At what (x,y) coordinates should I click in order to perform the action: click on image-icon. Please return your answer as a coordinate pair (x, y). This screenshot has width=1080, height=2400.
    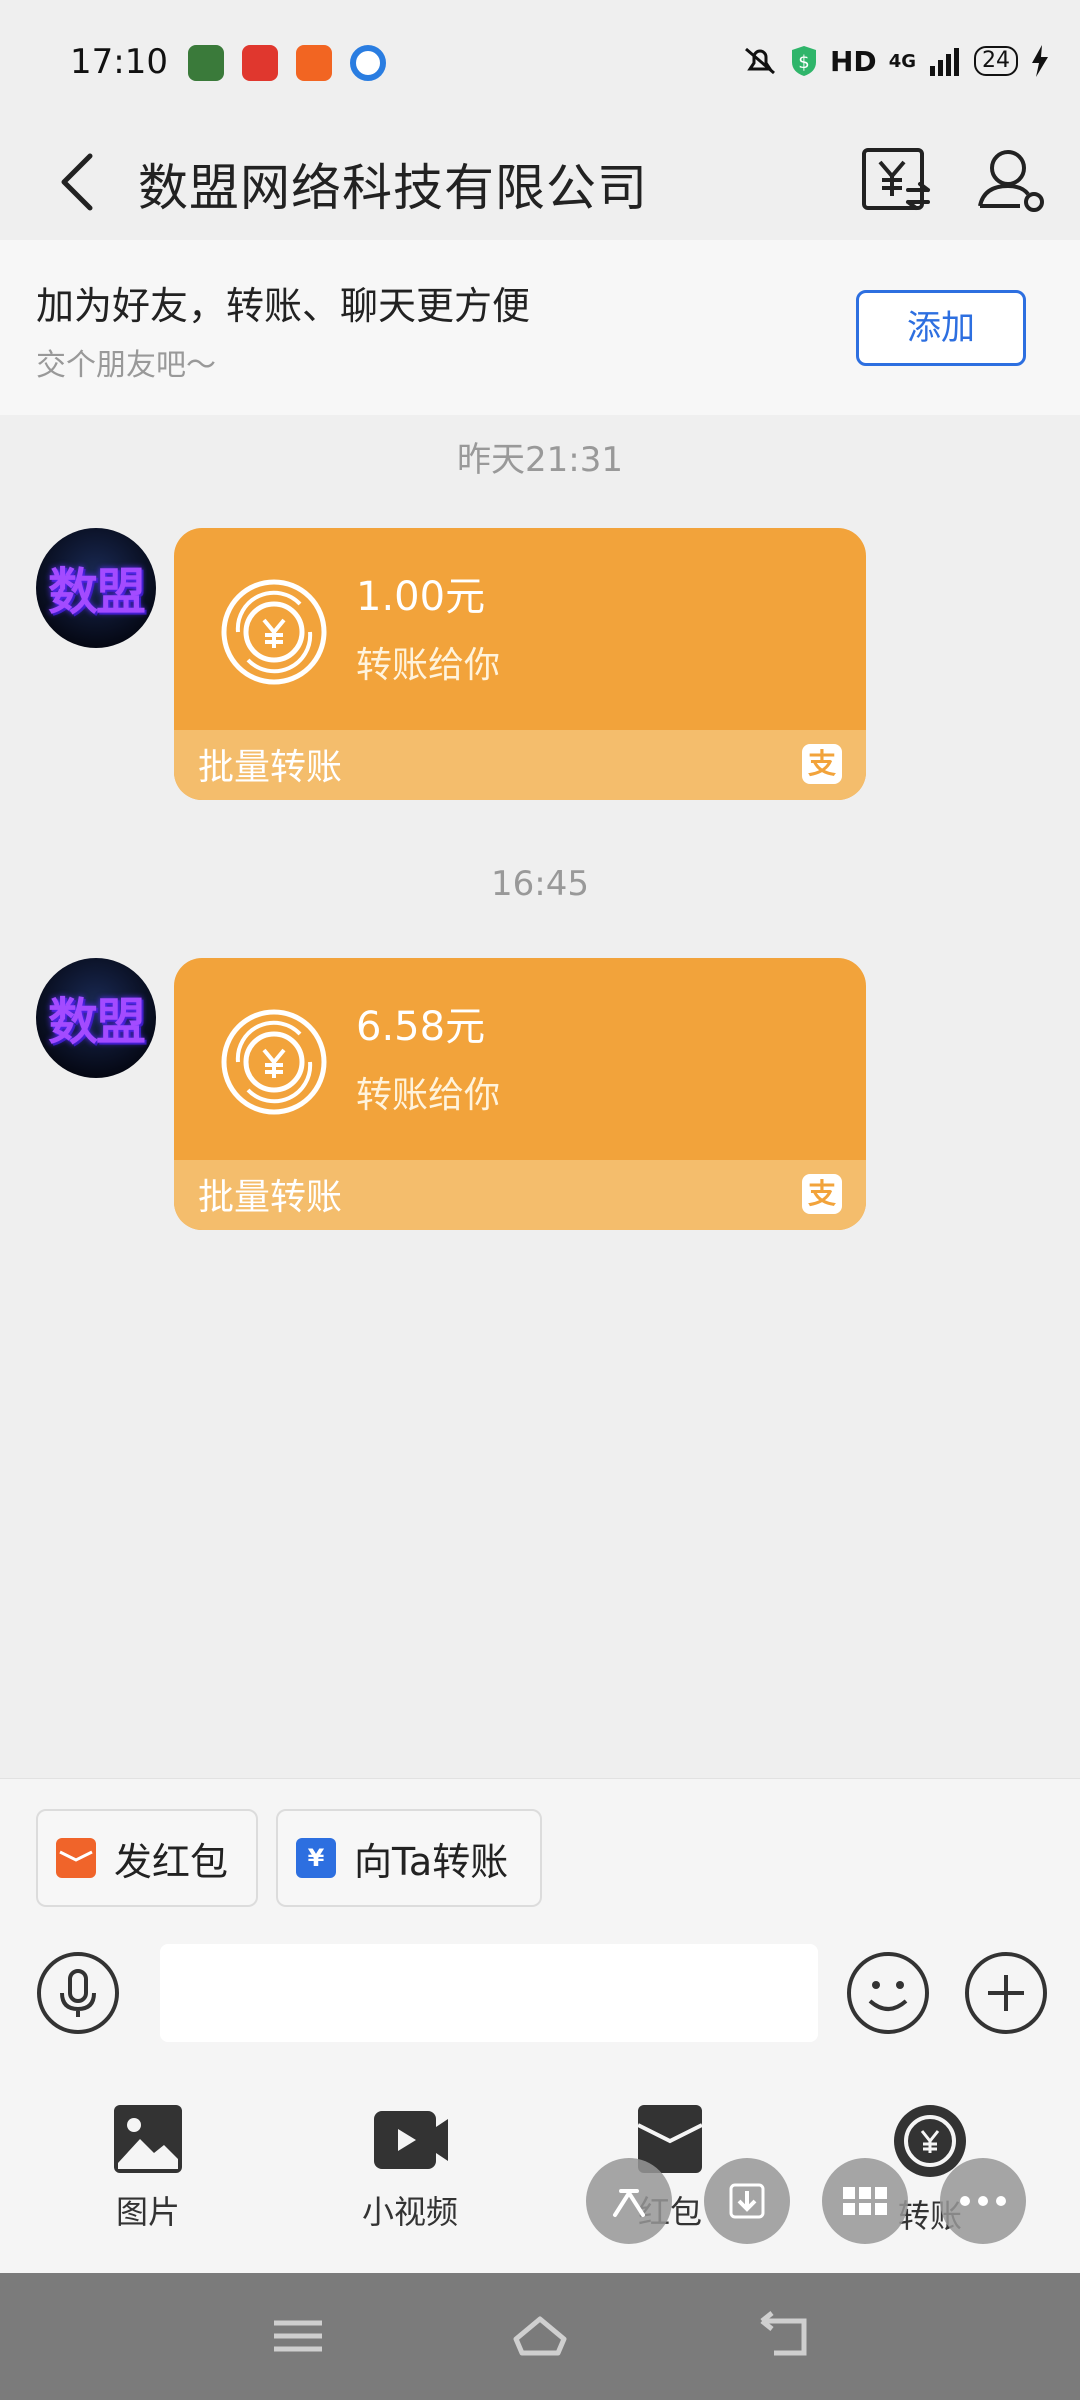
    Looking at the image, I should click on (148, 2139).